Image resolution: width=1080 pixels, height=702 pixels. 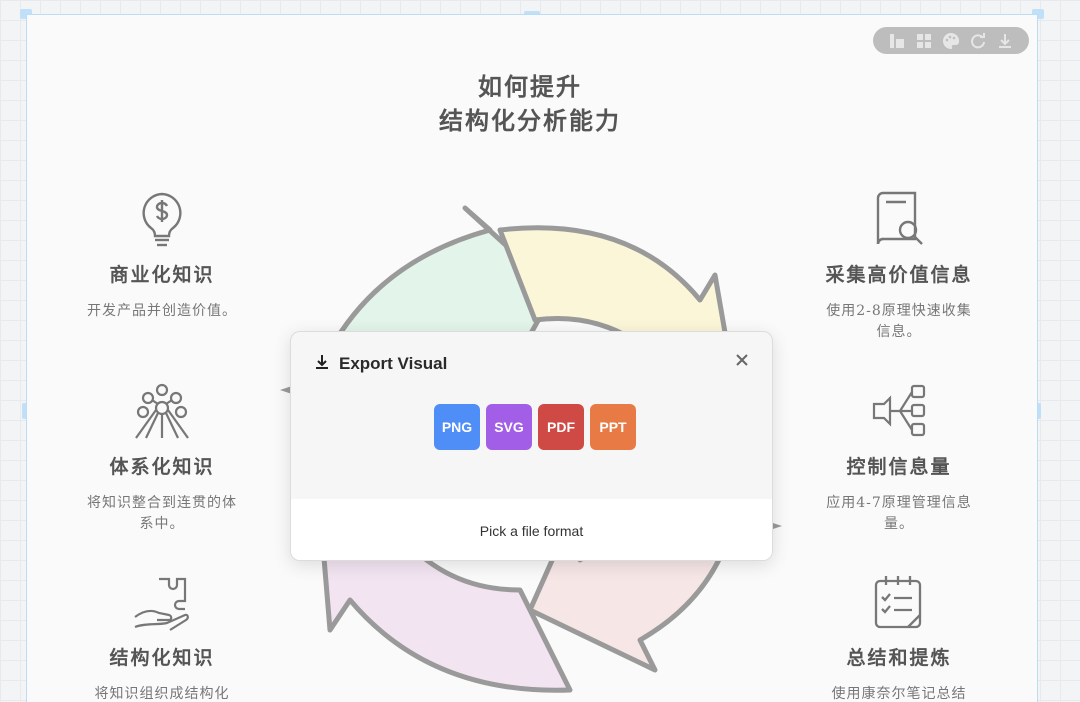 I want to click on item-title: 商业化知识, so click(x=162, y=275).